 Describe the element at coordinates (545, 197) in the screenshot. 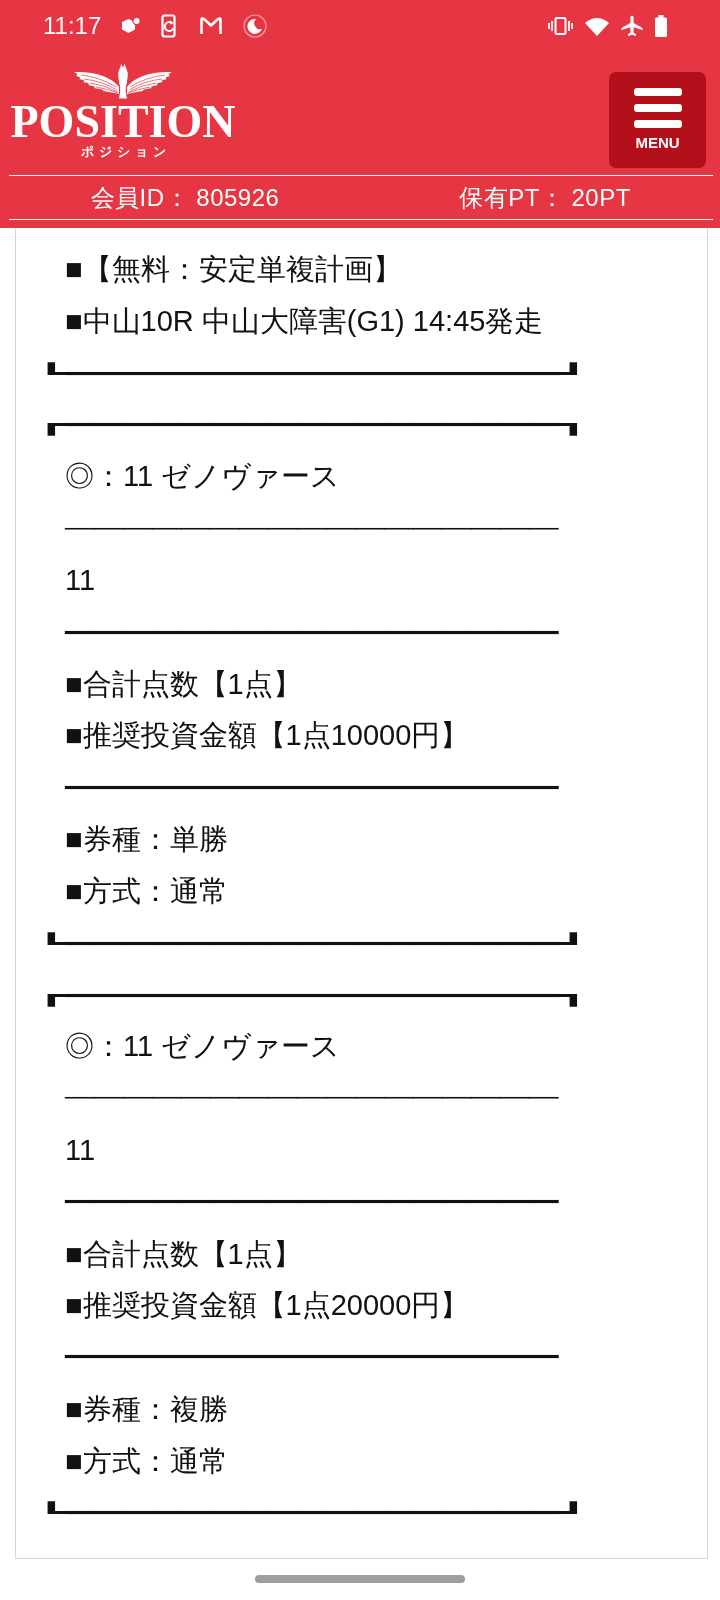

I see `points-balance: 保有PT： 20PT` at that location.